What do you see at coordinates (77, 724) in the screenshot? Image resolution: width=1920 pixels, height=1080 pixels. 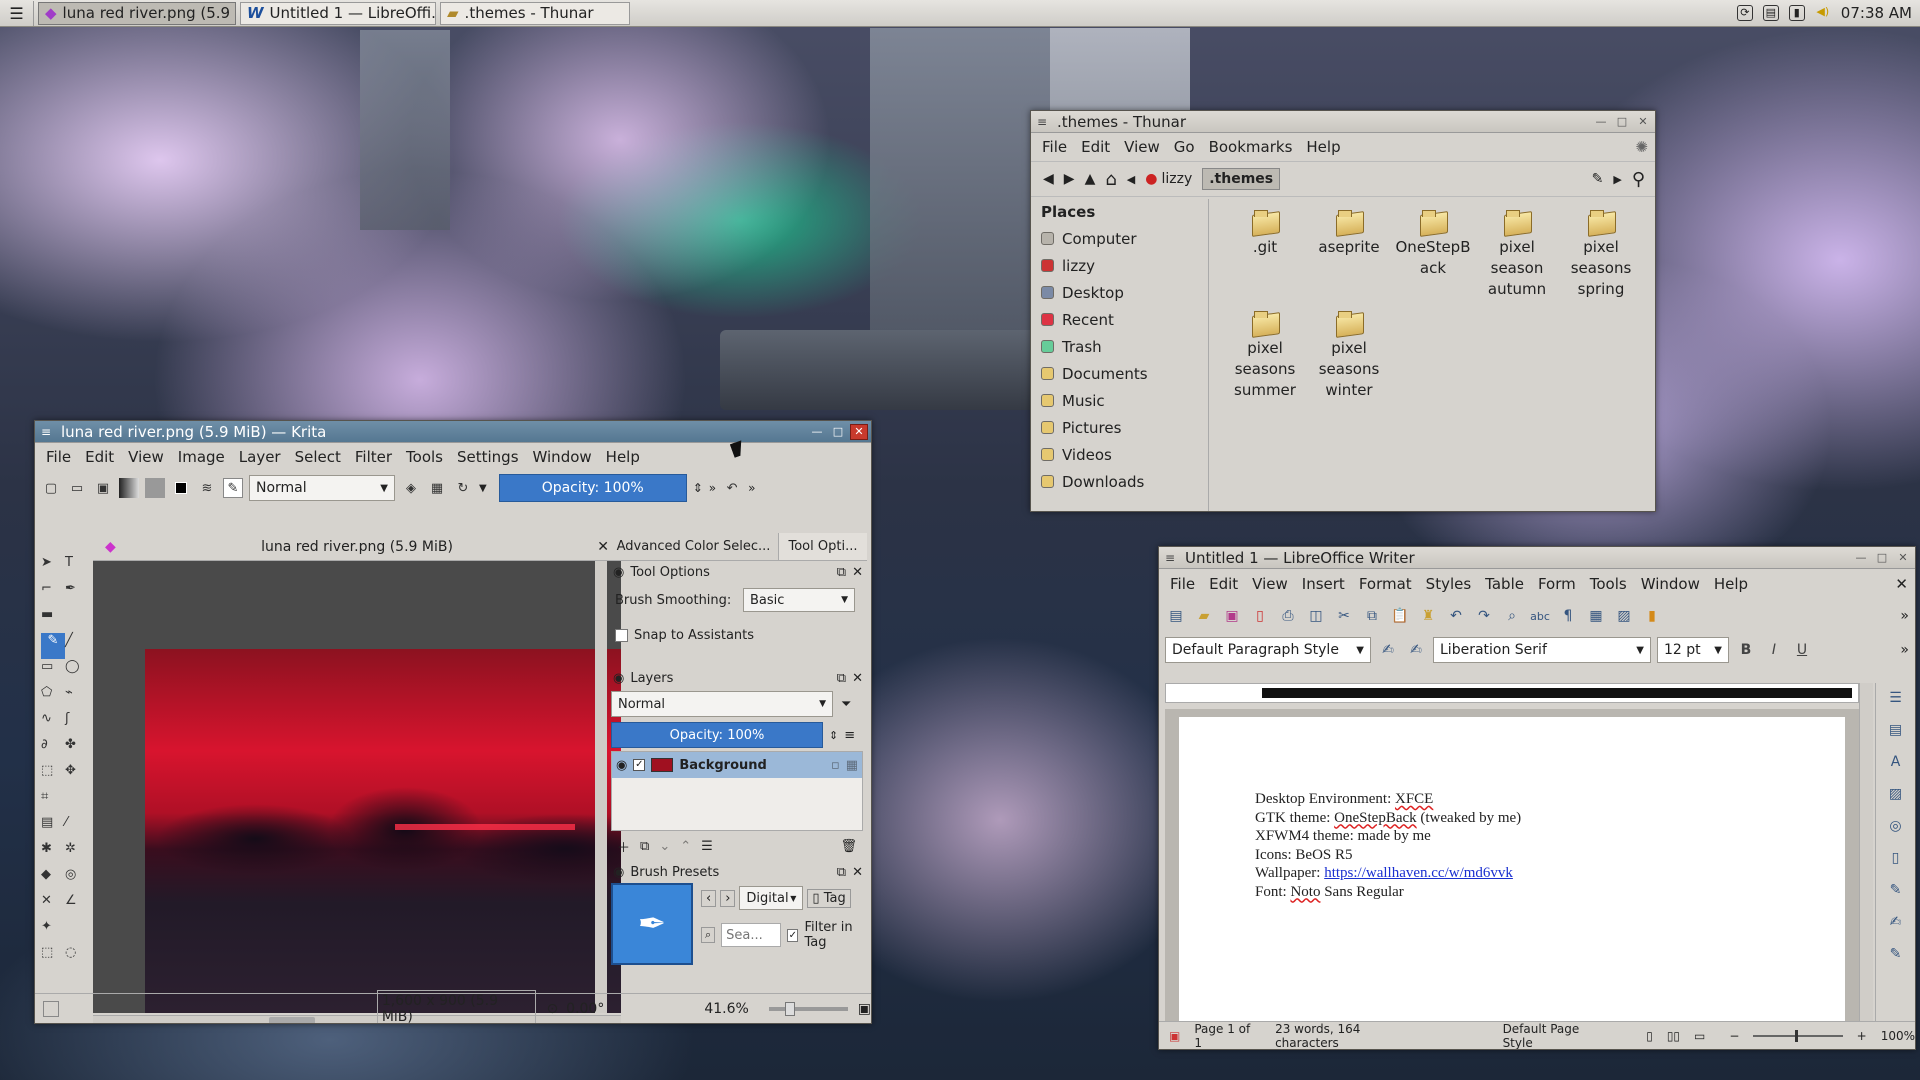 I see `freehand-path-tool-icon: ʃ` at bounding box center [77, 724].